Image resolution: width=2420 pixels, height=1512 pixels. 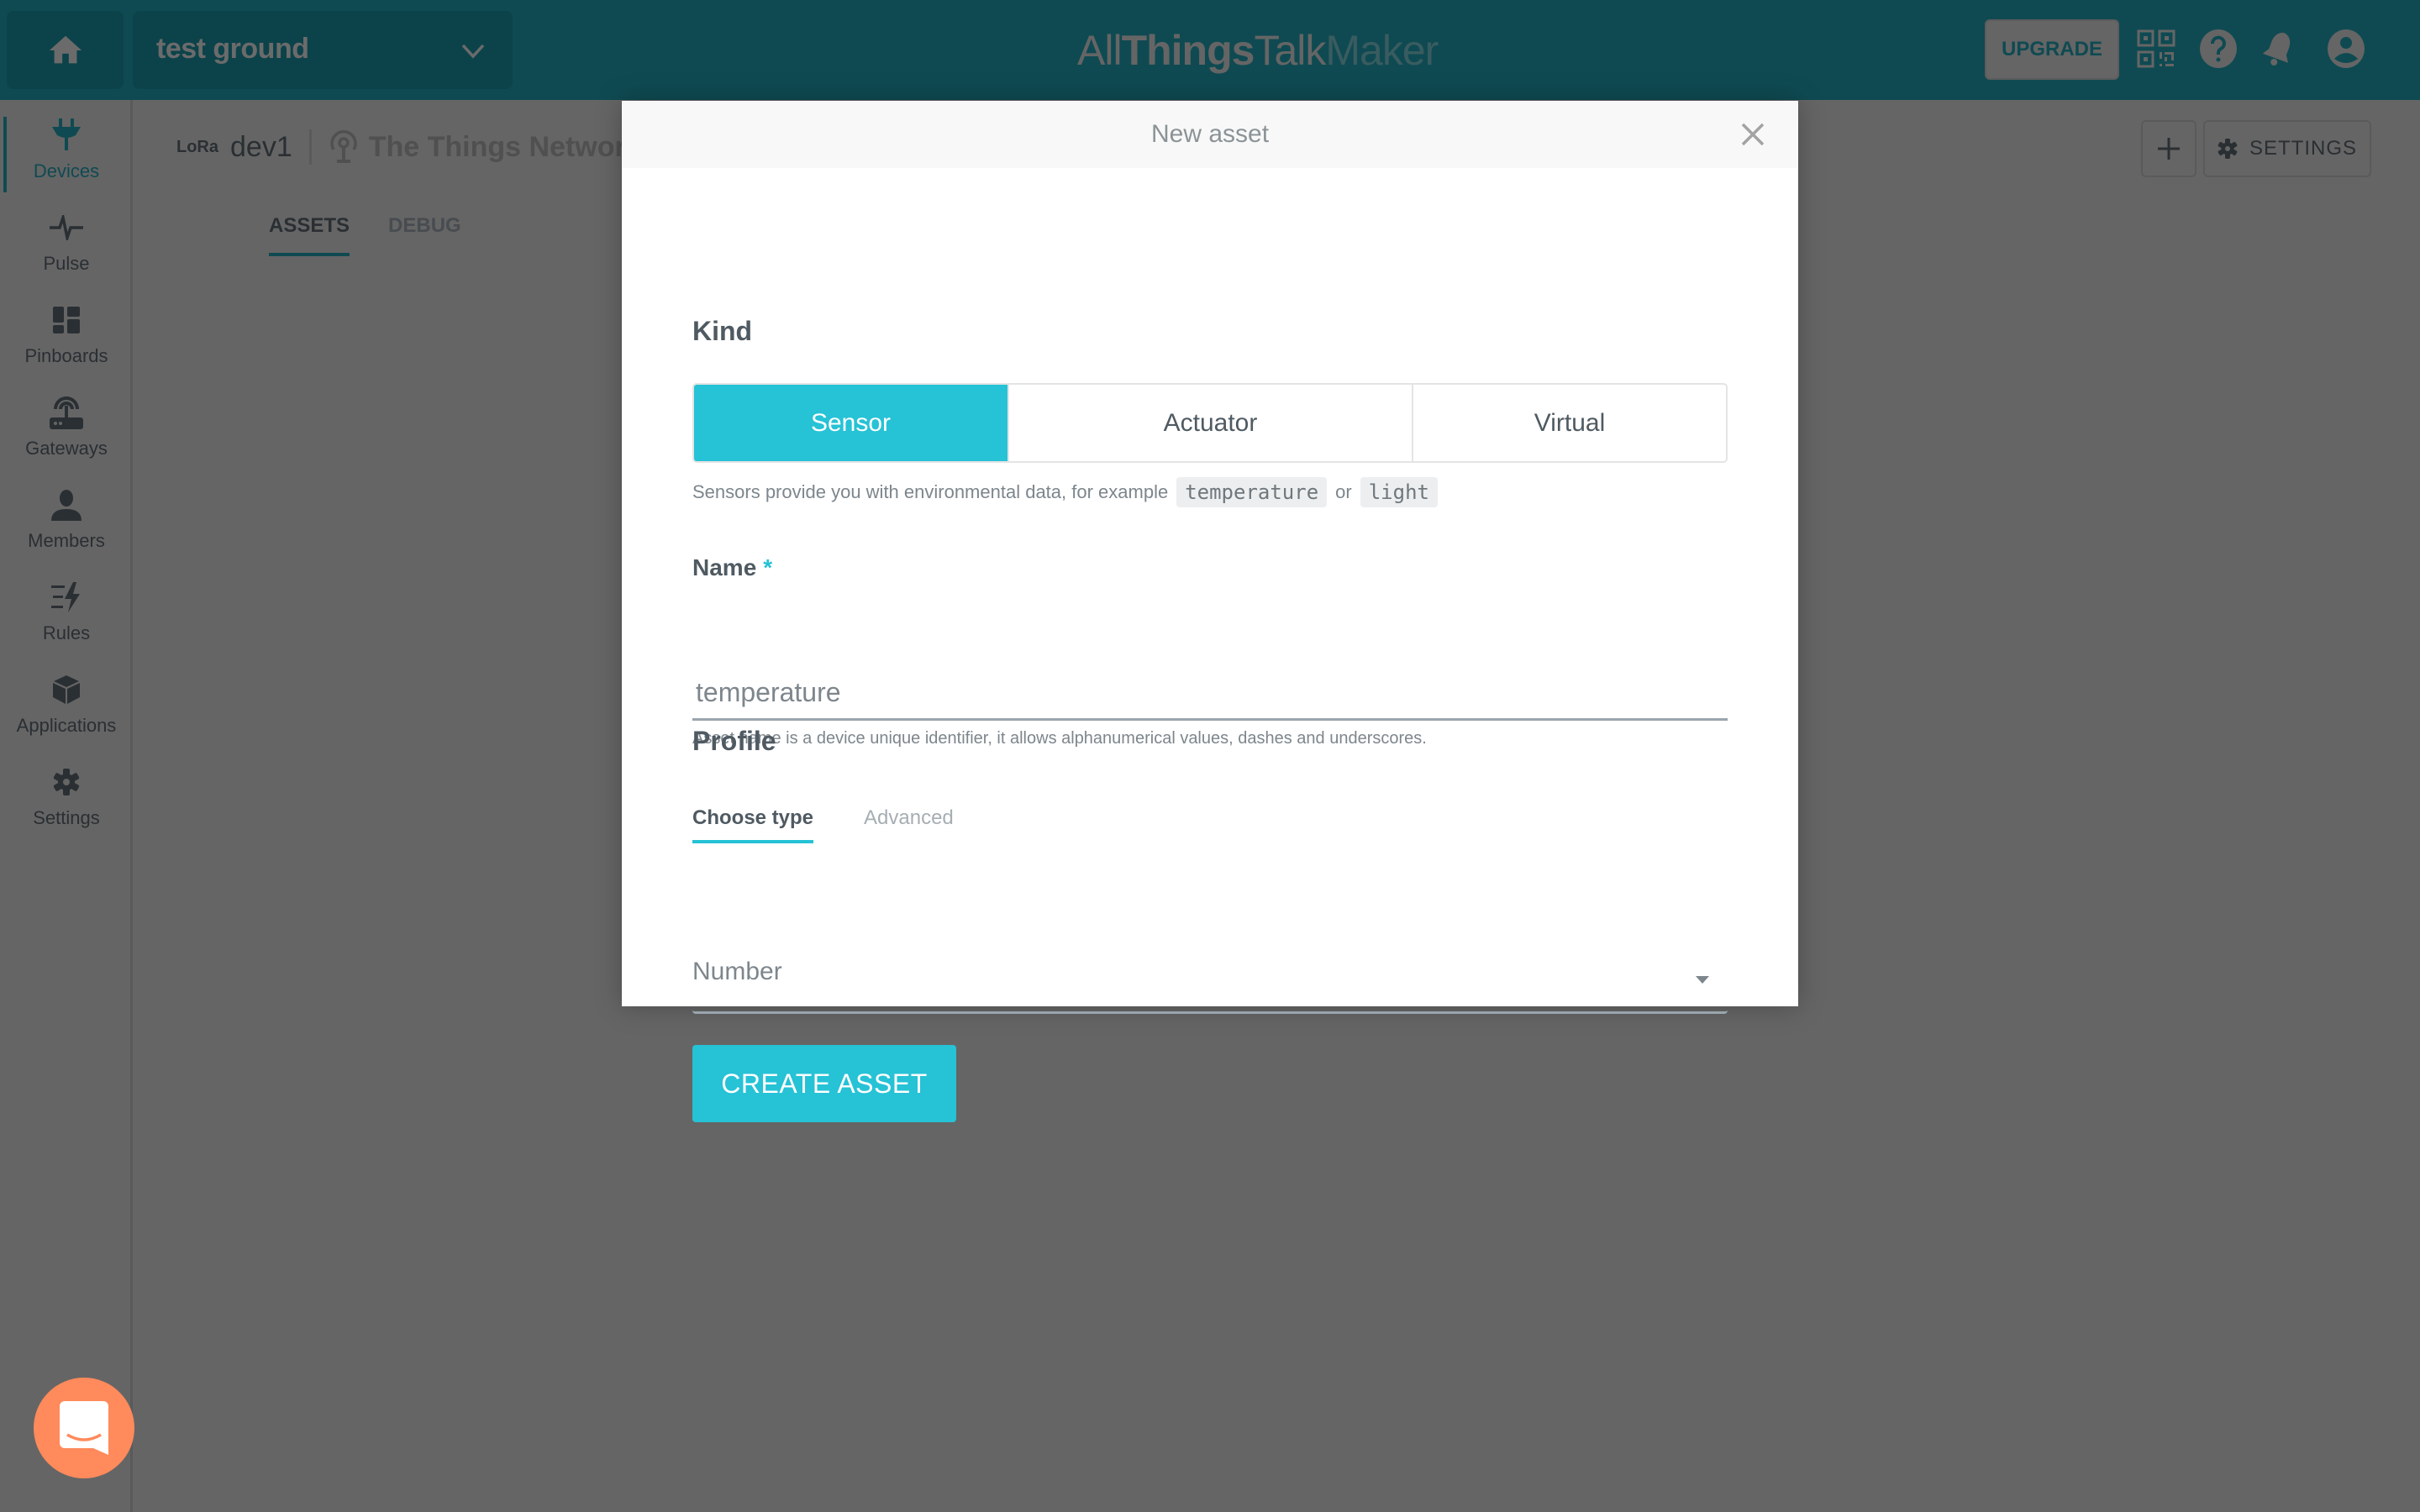 I want to click on kind-option-actuator: Actuator, so click(x=1209, y=423).